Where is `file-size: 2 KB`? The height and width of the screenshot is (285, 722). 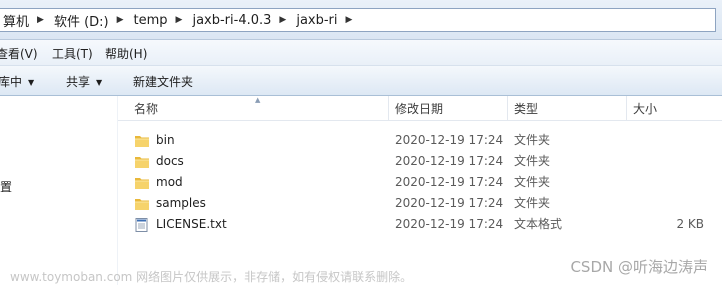 file-size: 2 KB is located at coordinates (690, 224).